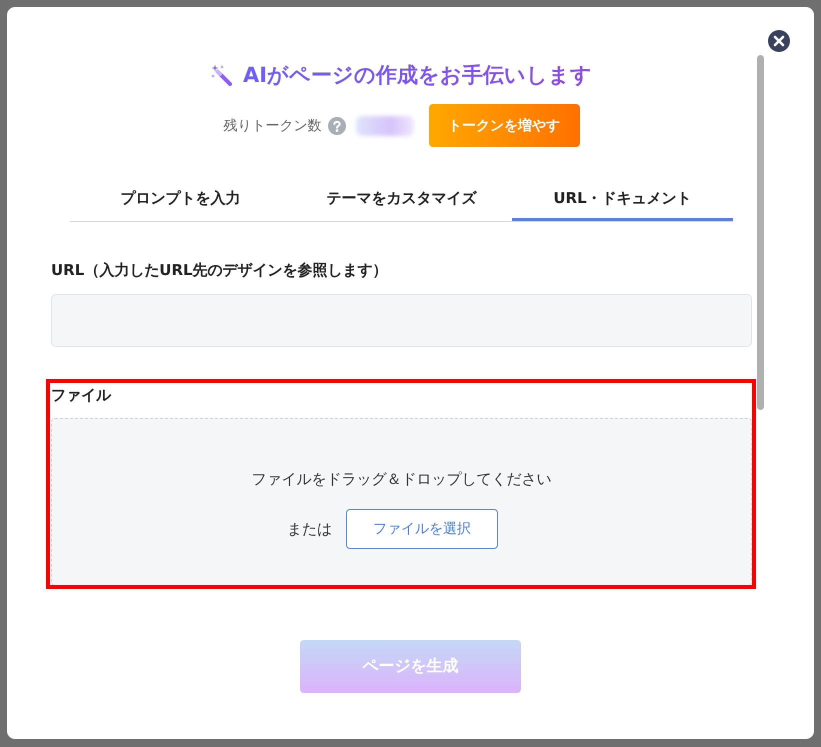 The height and width of the screenshot is (747, 821). What do you see at coordinates (180, 200) in the screenshot?
I see `tab: プロンプトを入力` at bounding box center [180, 200].